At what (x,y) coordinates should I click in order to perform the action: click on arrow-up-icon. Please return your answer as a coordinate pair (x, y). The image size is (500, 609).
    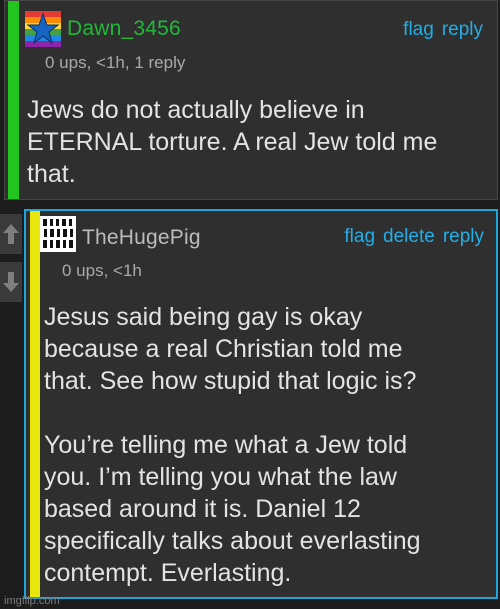
    Looking at the image, I should click on (11, 234).